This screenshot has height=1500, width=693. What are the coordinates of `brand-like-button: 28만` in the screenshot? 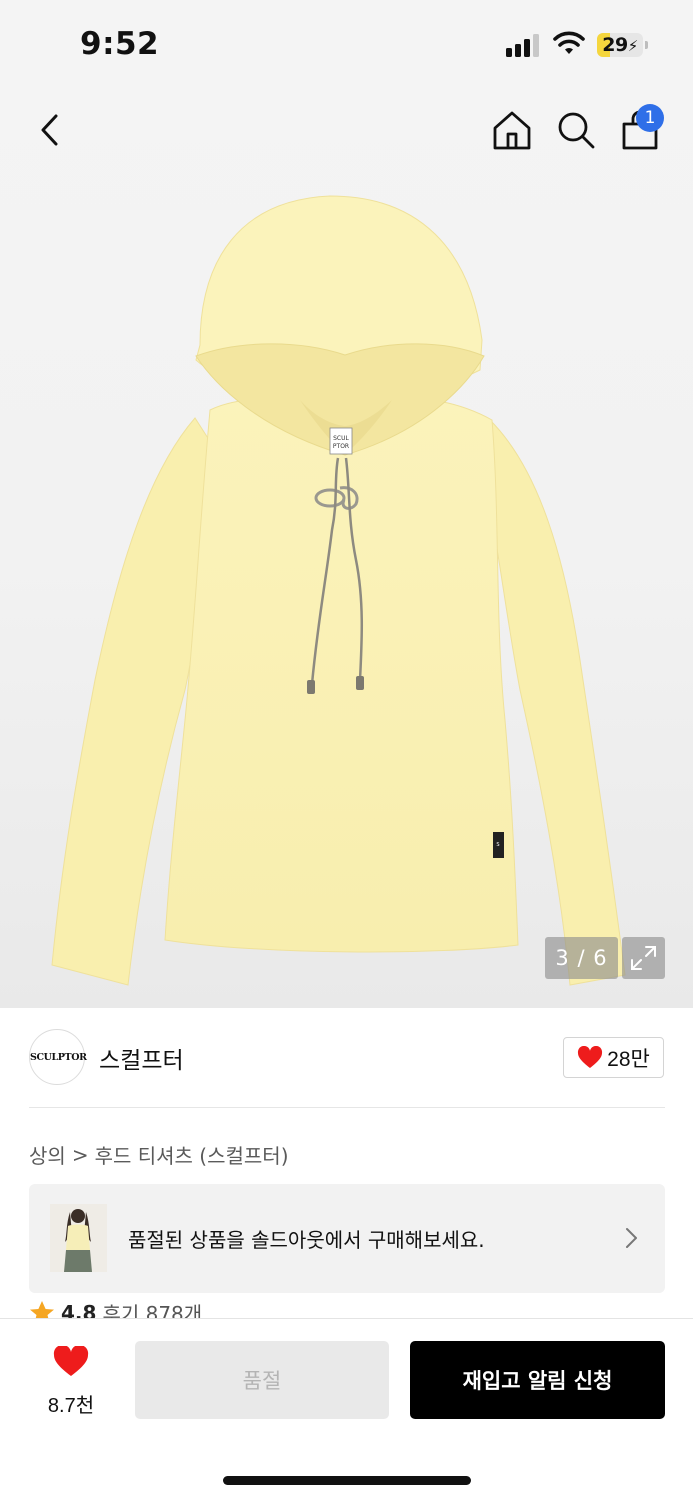 It's located at (613, 1057).